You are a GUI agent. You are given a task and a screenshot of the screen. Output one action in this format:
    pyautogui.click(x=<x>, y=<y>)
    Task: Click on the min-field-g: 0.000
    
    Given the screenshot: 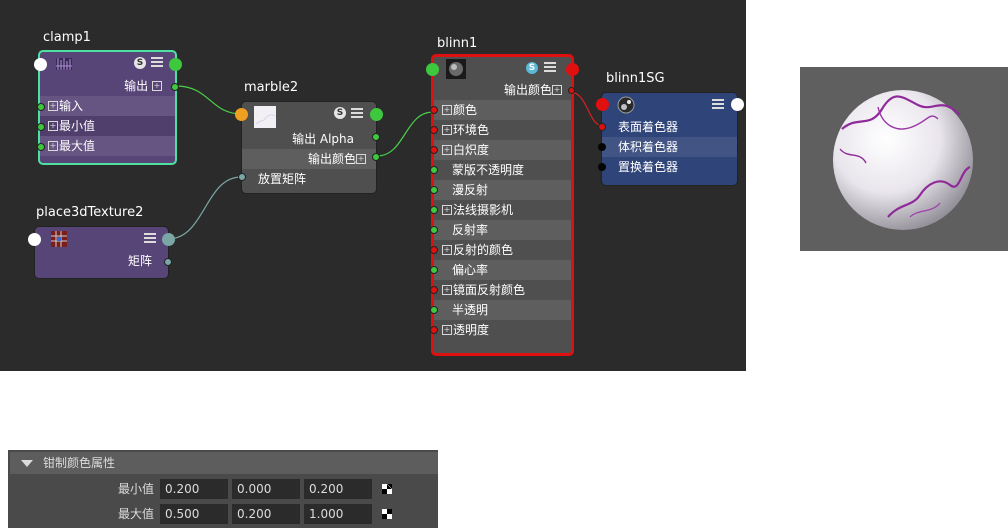 What is the action you would take?
    pyautogui.click(x=266, y=489)
    